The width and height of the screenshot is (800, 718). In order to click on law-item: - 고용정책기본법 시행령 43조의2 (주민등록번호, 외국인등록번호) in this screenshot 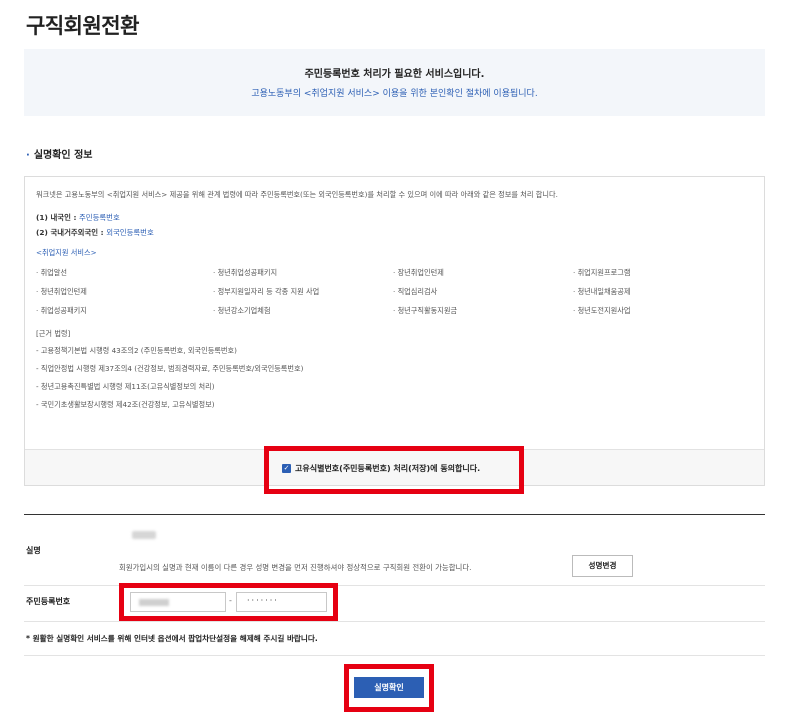, I will do `click(136, 350)`.